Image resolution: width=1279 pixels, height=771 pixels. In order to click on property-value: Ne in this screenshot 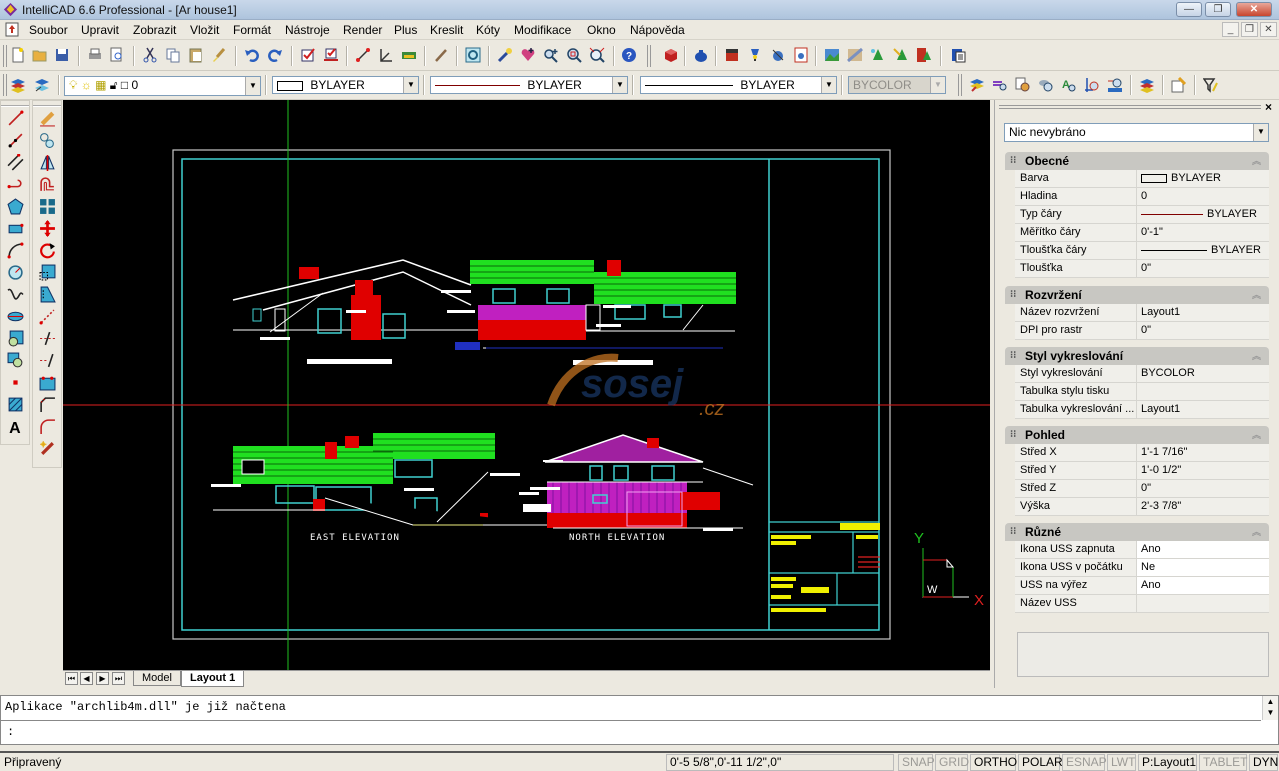, I will do `click(1202, 567)`.